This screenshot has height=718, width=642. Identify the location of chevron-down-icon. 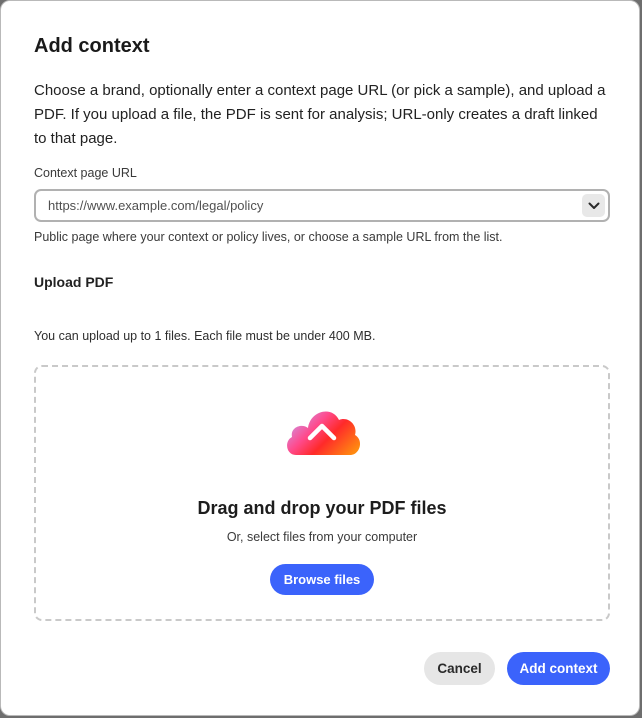
(594, 206).